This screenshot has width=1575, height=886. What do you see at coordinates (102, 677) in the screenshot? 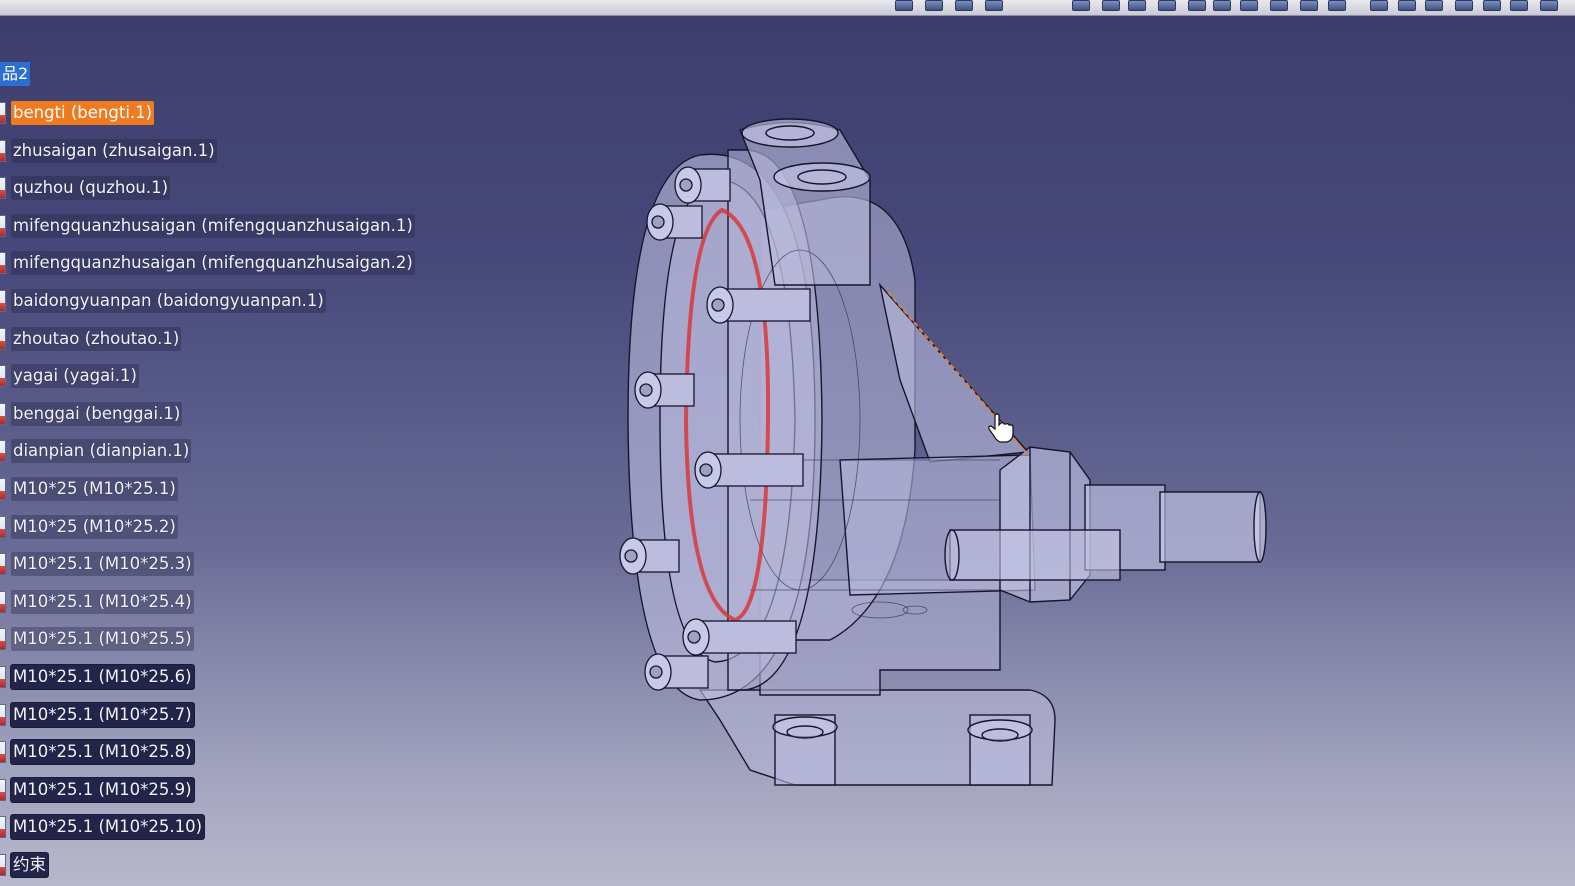
I see `tree-node-label: M10*25.1 (M10*25.6)` at bounding box center [102, 677].